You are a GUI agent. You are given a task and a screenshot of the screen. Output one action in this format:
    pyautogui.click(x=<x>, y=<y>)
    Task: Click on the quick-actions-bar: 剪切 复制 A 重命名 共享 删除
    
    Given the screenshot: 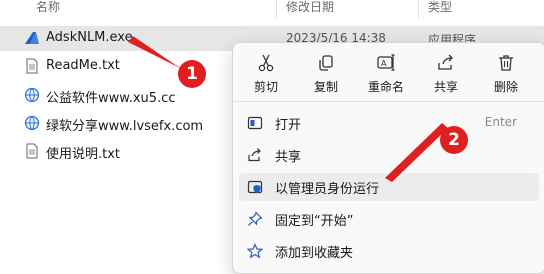 What is the action you would take?
    pyautogui.click(x=388, y=71)
    